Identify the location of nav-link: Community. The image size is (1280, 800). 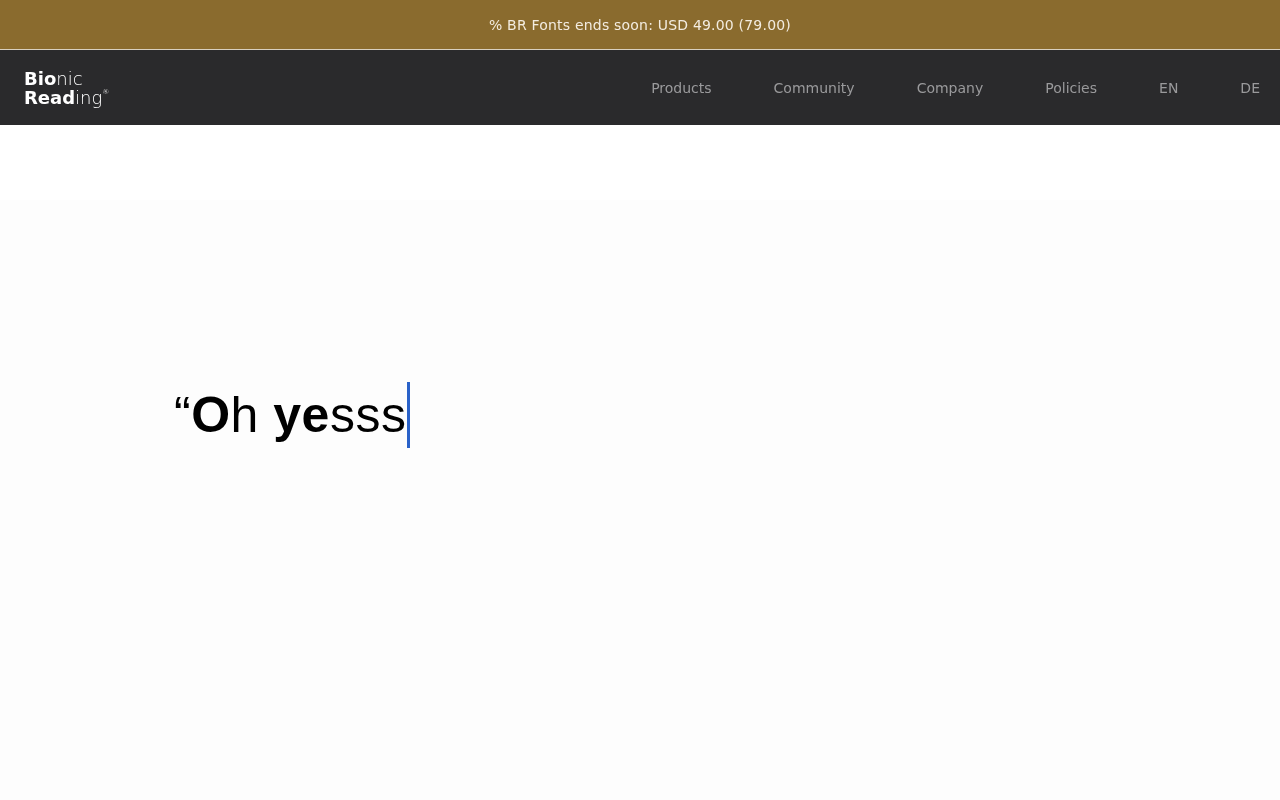
(814, 87).